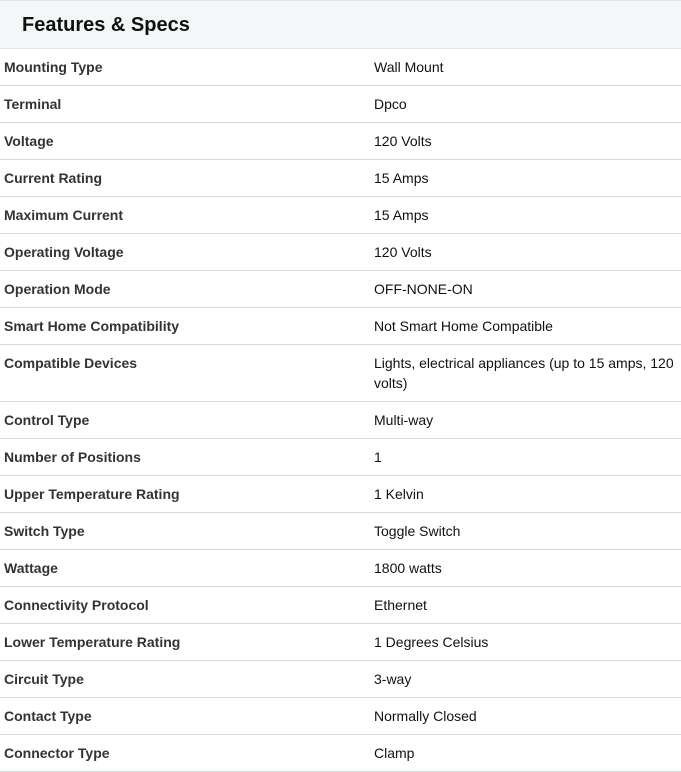 The width and height of the screenshot is (681, 772). Describe the element at coordinates (340, 679) in the screenshot. I see `spec-row-circuit-type: Circuit Type 3-way` at that location.